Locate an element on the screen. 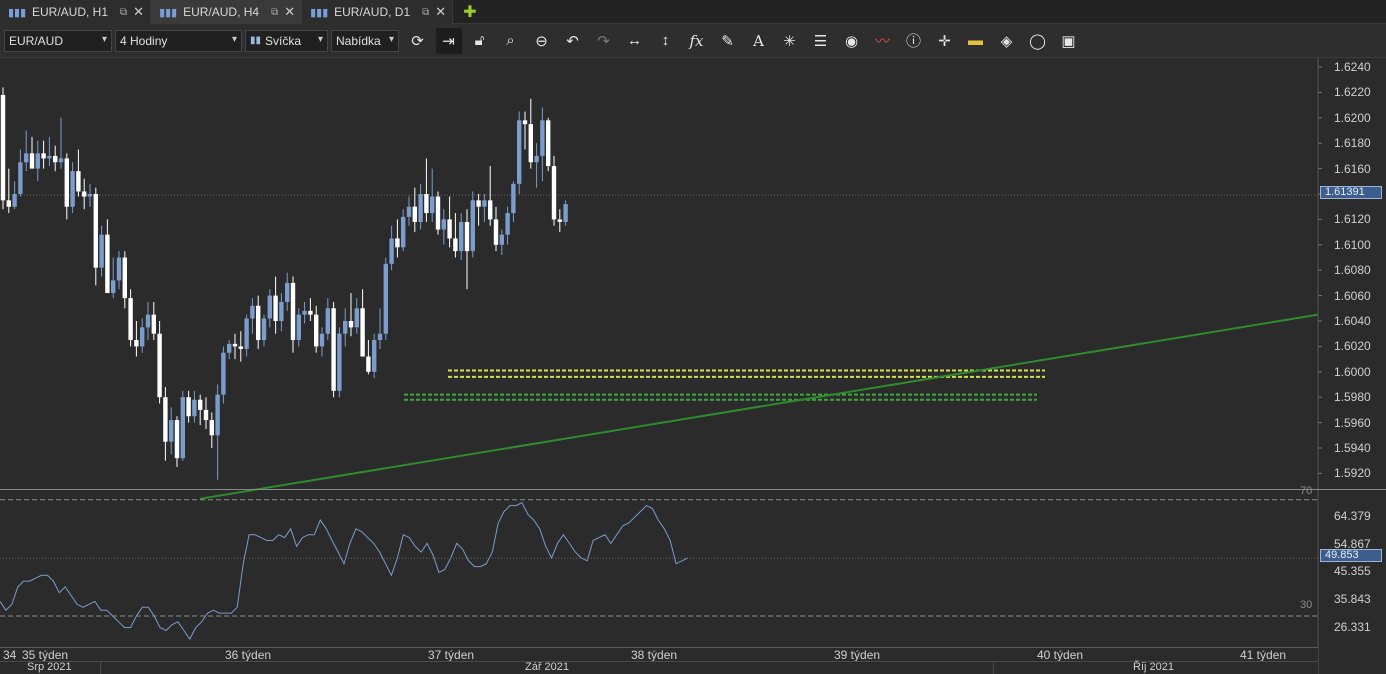 This screenshot has height=674, width=1386. crosshair-icon: ✳ is located at coordinates (790, 41).